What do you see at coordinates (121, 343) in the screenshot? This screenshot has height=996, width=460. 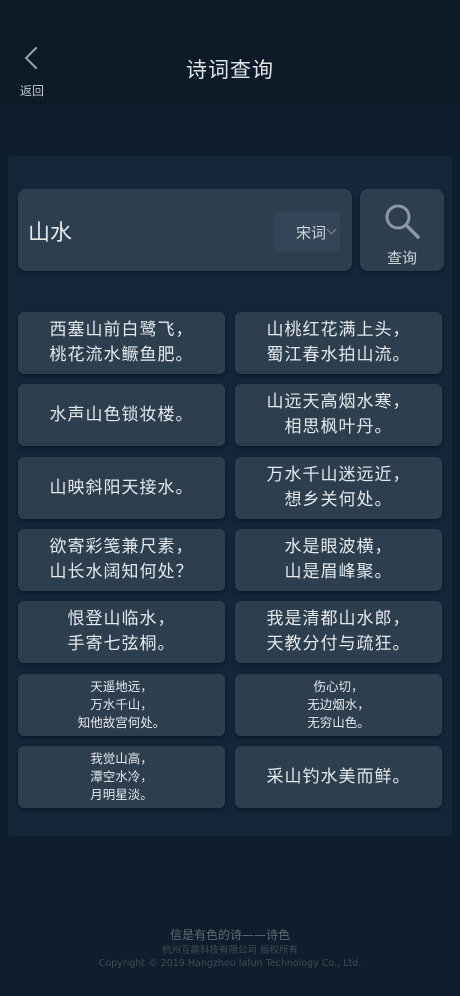 I see `result-card: 西塞山前白鹭飞， 桃花流水鳜鱼肥。` at bounding box center [121, 343].